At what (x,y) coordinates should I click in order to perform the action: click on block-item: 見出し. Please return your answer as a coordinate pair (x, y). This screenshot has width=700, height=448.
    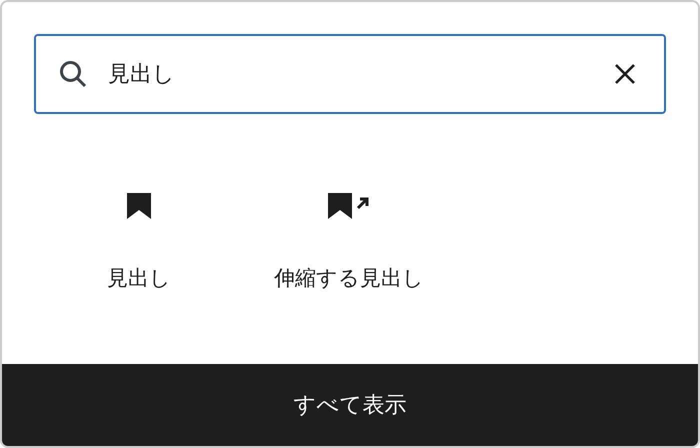
    Looking at the image, I should click on (139, 242).